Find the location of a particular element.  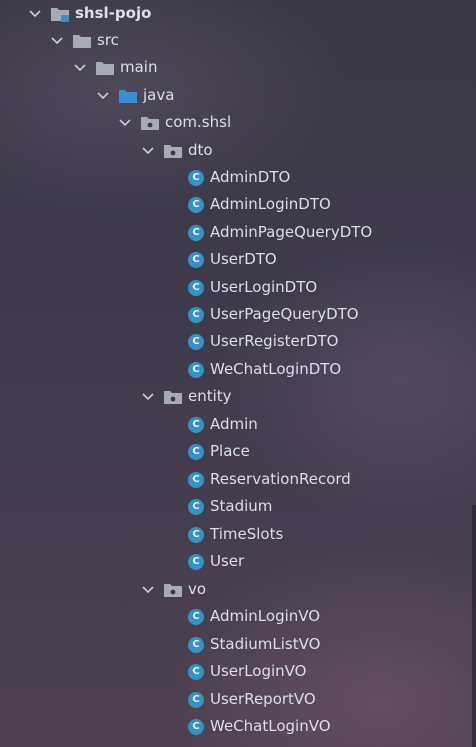

tree-class-item: C AdminDTO is located at coordinates (238, 177).